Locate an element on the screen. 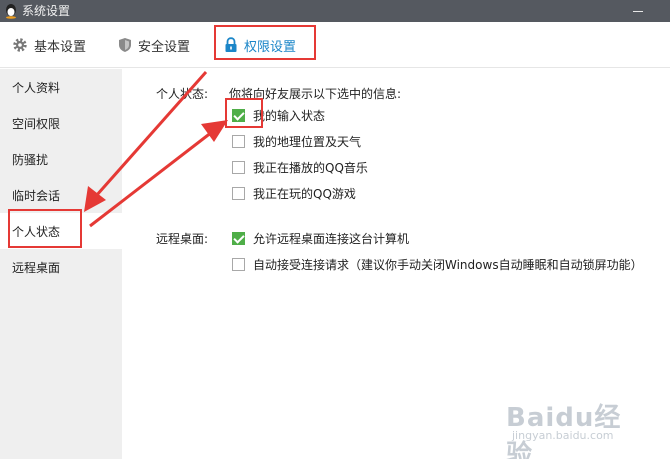  sidebar-item-label: 空间权限 is located at coordinates (36, 123).